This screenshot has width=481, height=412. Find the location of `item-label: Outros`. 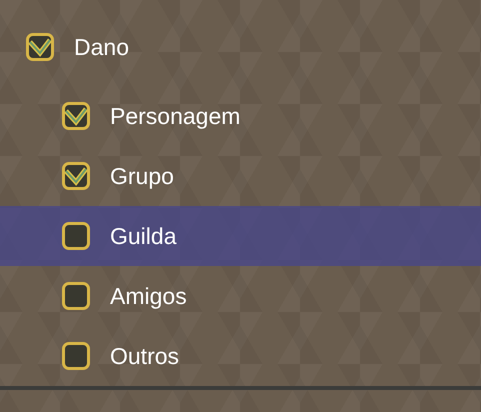

item-label: Outros is located at coordinates (145, 356).